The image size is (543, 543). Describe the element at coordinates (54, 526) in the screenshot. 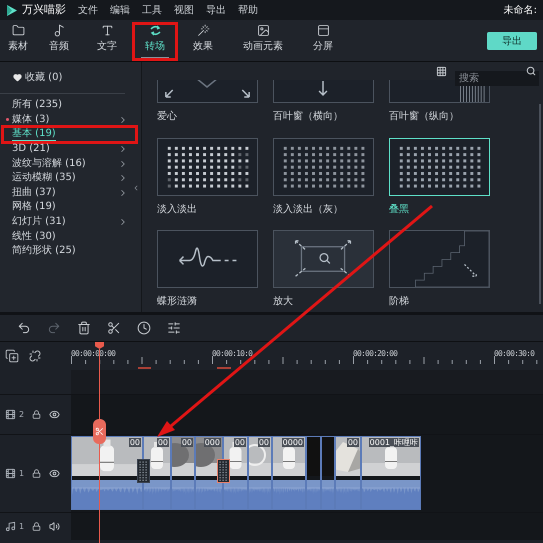

I see `speaker-icon` at that location.